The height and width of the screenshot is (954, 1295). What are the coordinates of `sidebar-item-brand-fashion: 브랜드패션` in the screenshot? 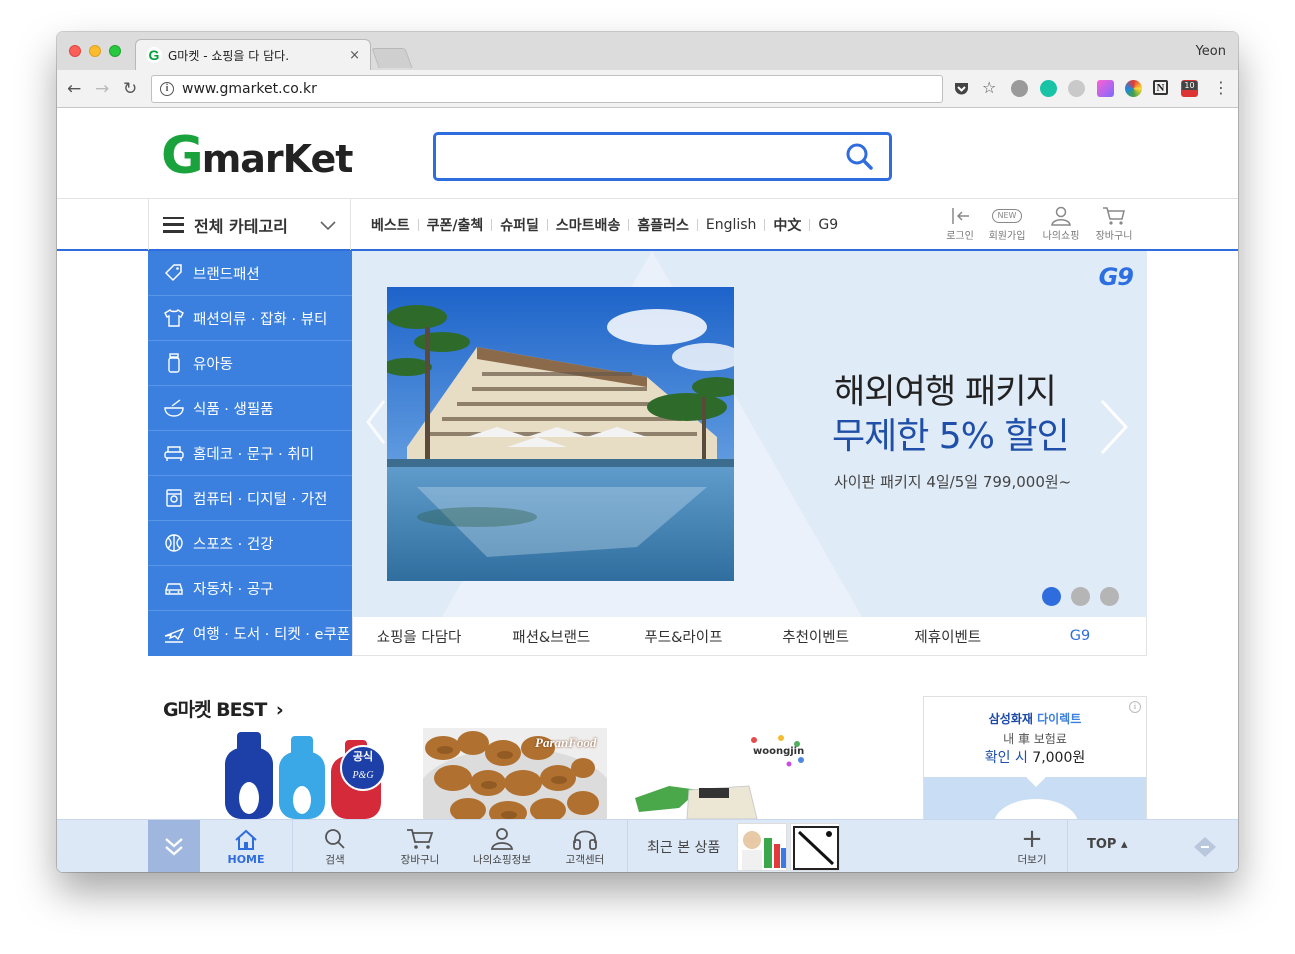 It's located at (250, 273).